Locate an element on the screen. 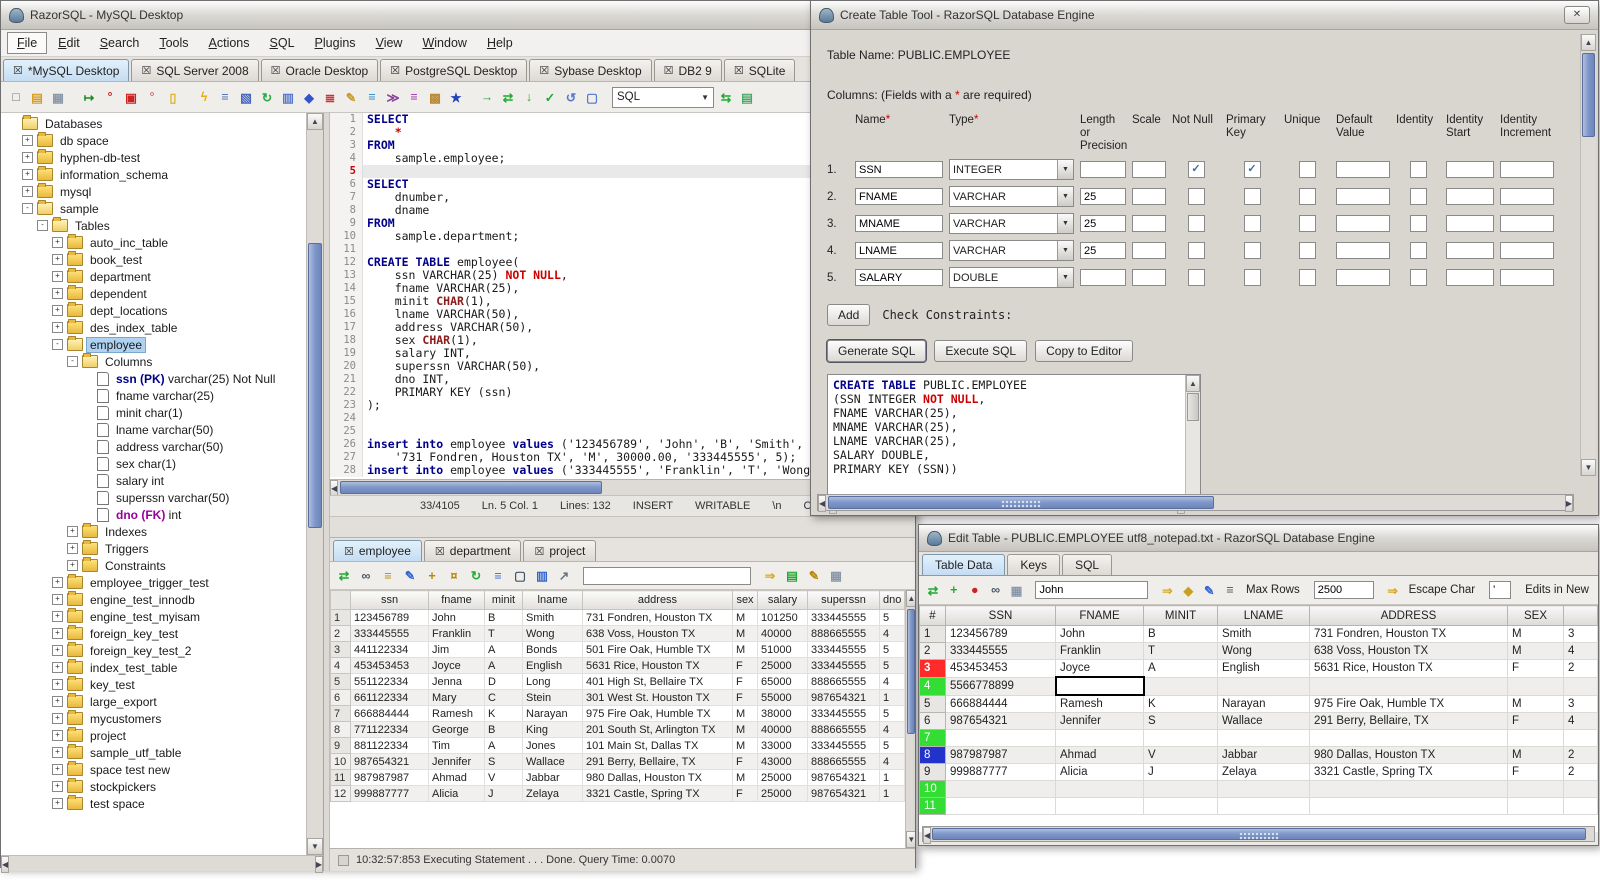 This screenshot has height=882, width=1600. cell: Smith is located at coordinates (552, 617).